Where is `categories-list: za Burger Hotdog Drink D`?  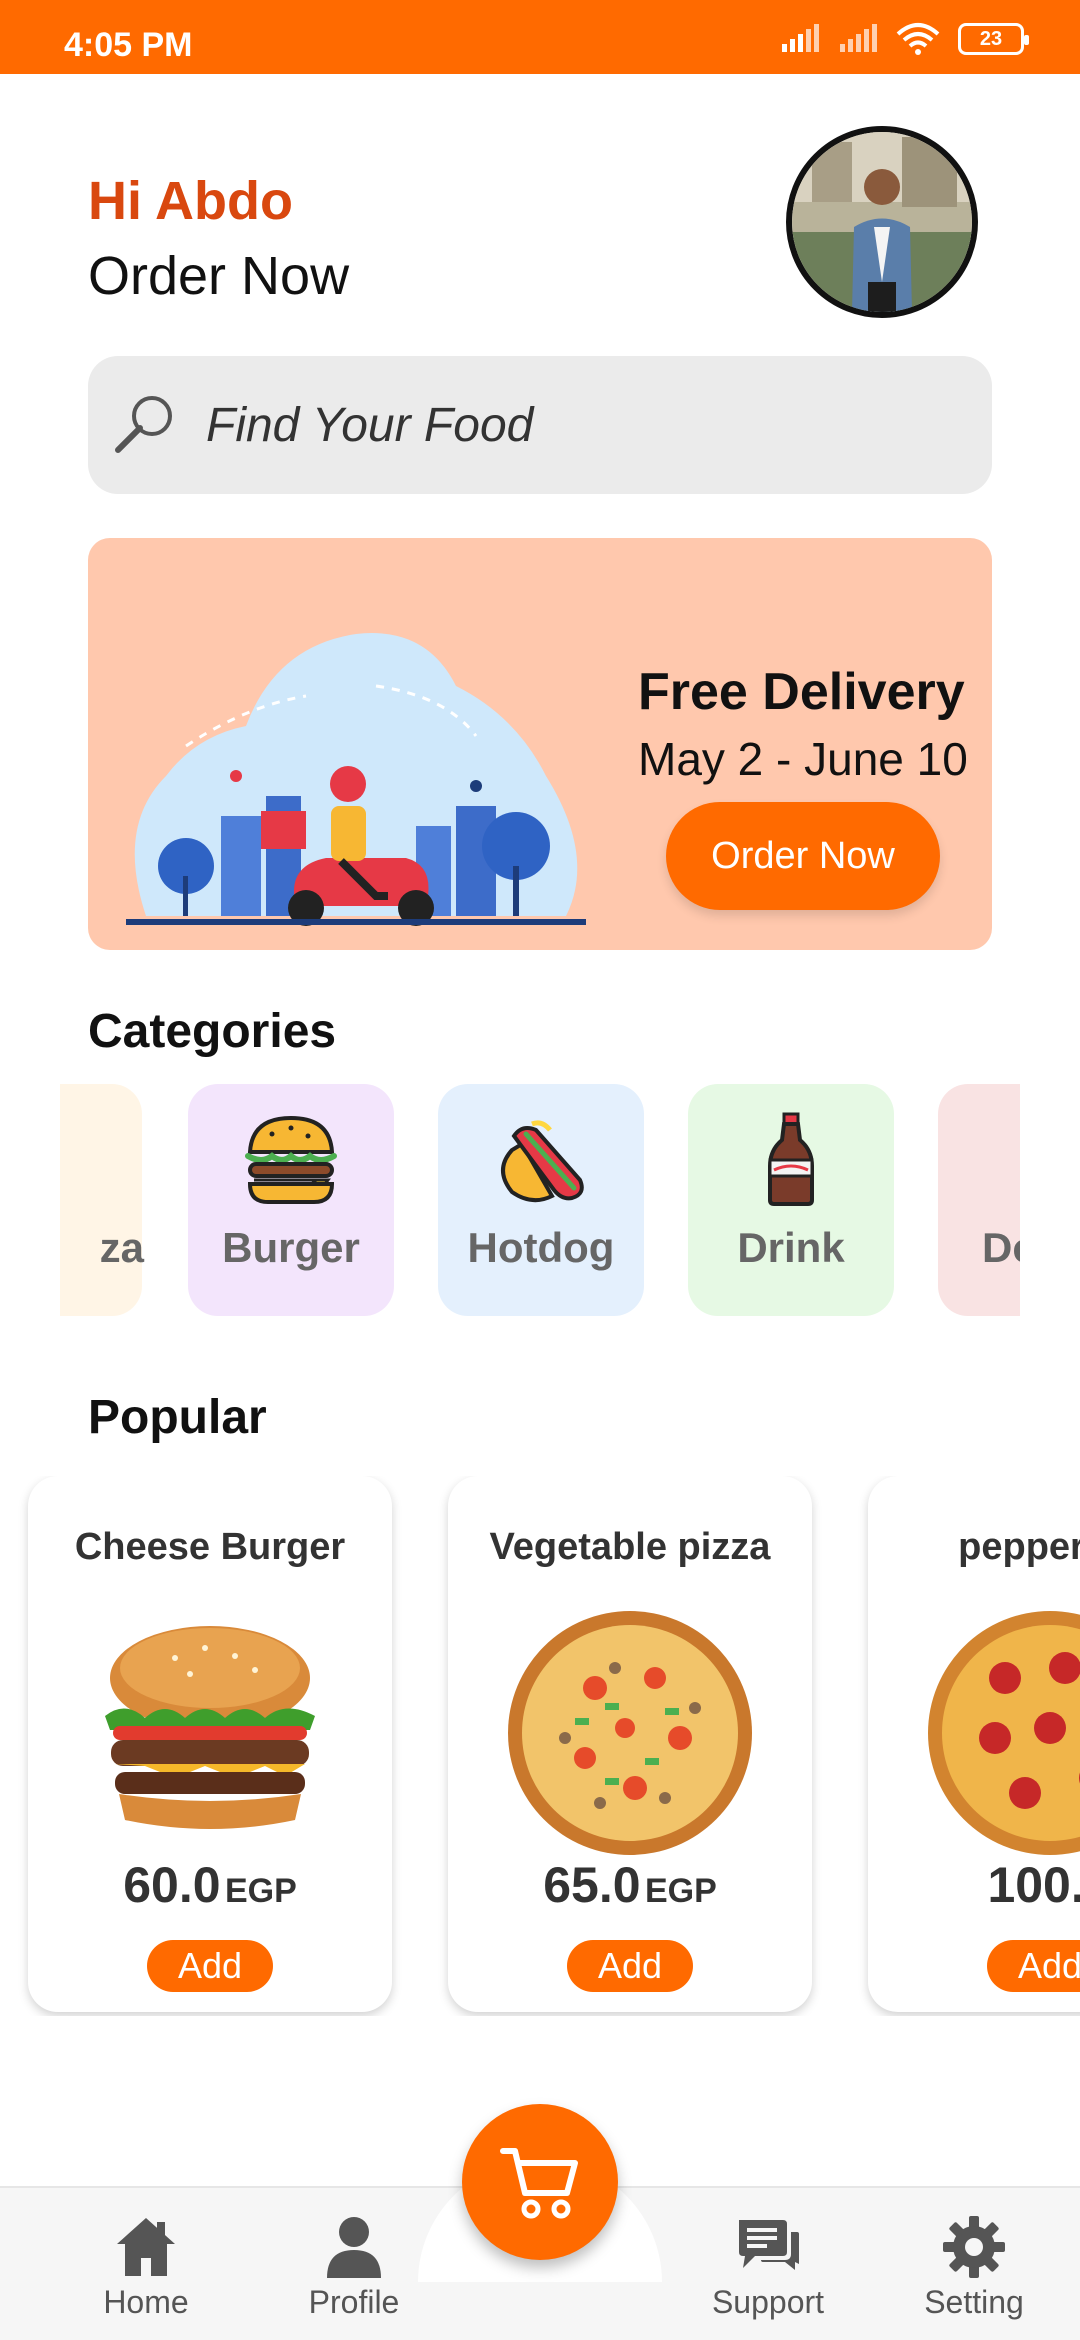
categories-list: za Burger Hotdog Drink D is located at coordinates (540, 1200).